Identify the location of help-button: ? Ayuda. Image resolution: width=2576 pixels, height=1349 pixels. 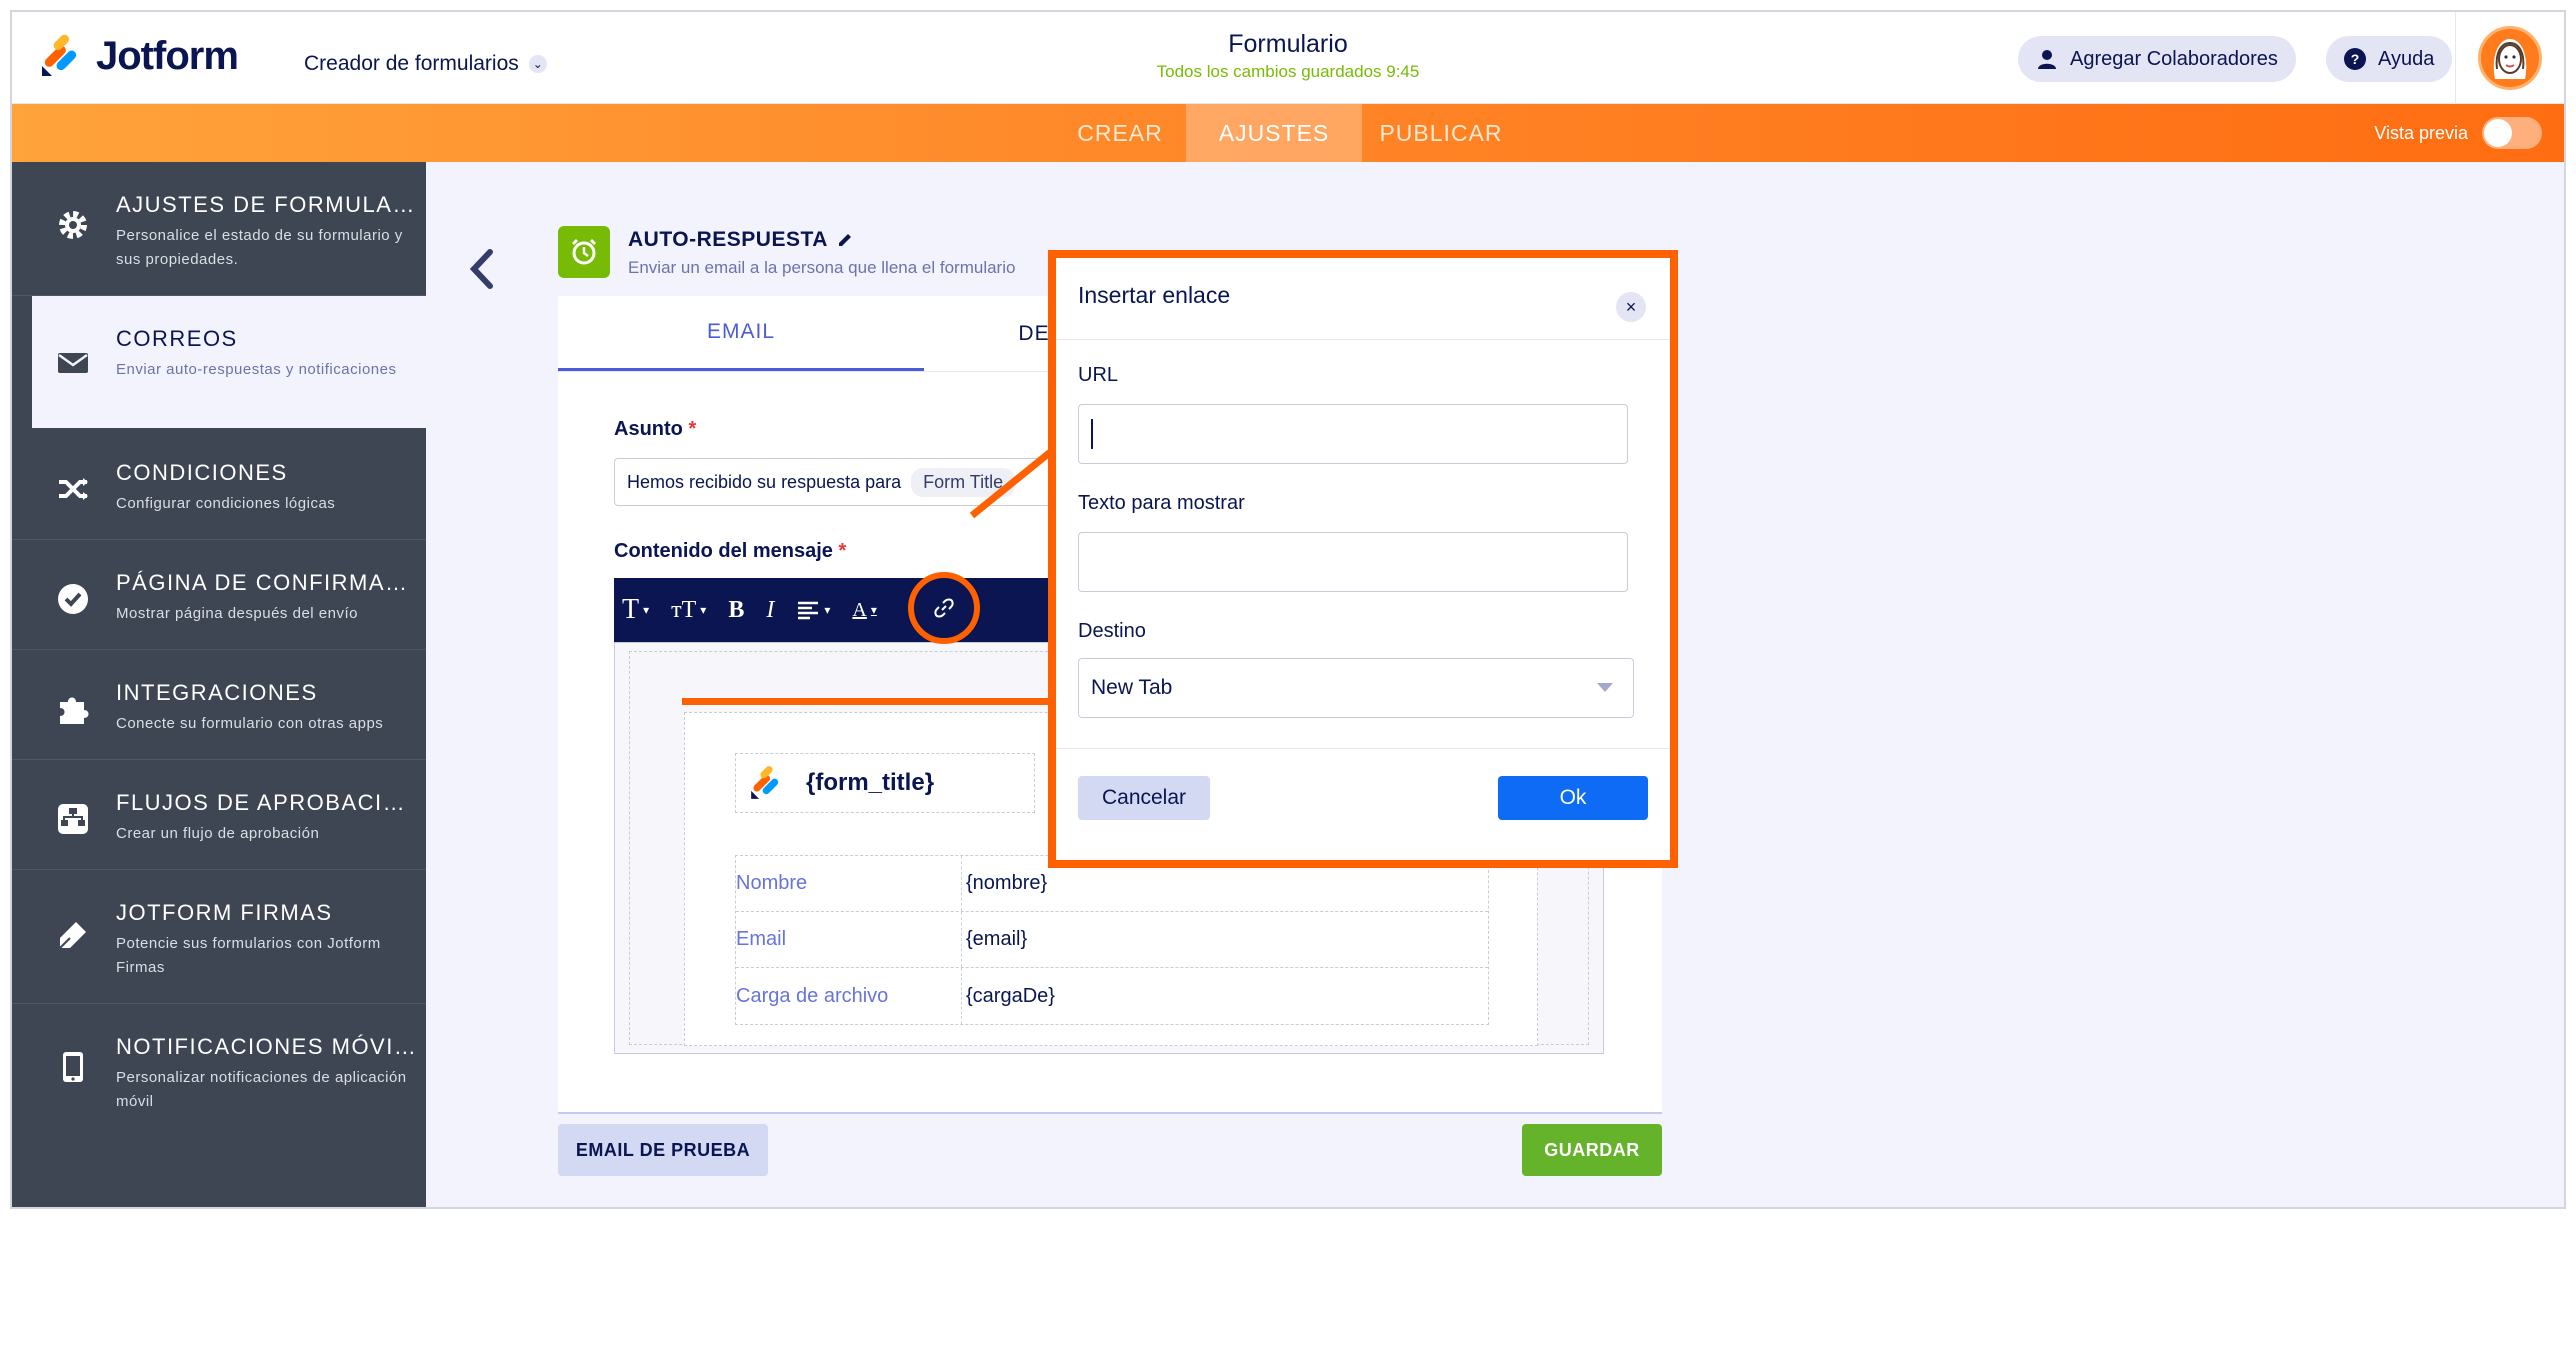
(2389, 59).